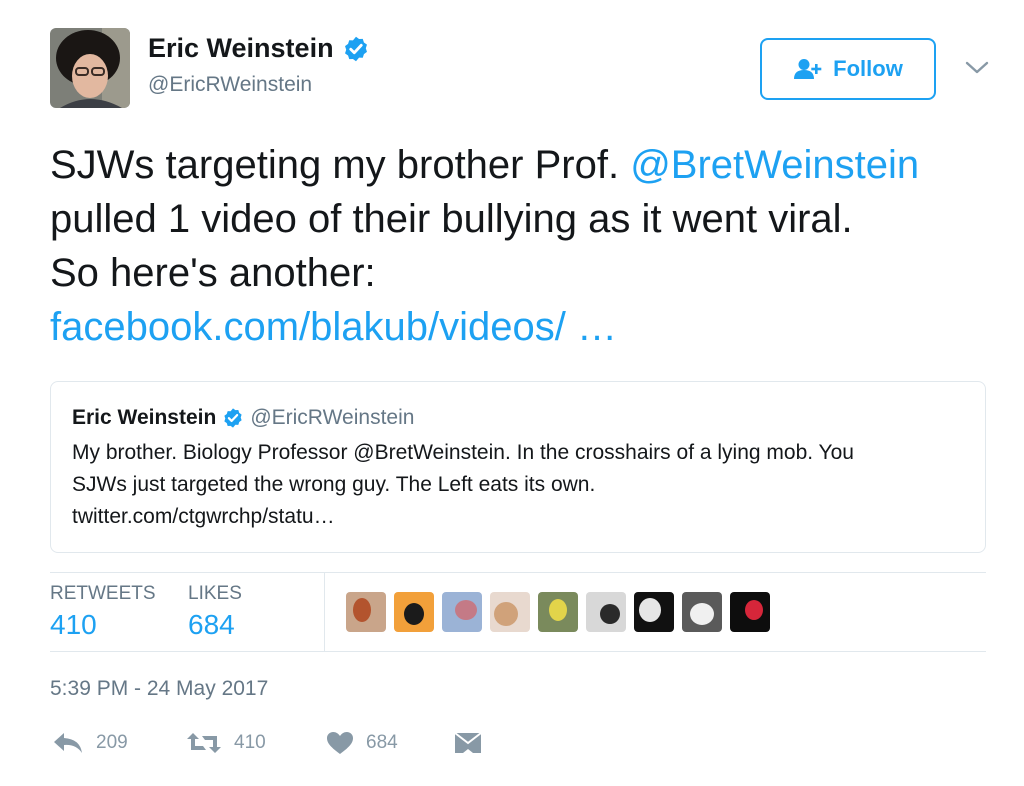 The height and width of the screenshot is (786, 1024). Describe the element at coordinates (68, 743) in the screenshot. I see `reply-icon` at that location.